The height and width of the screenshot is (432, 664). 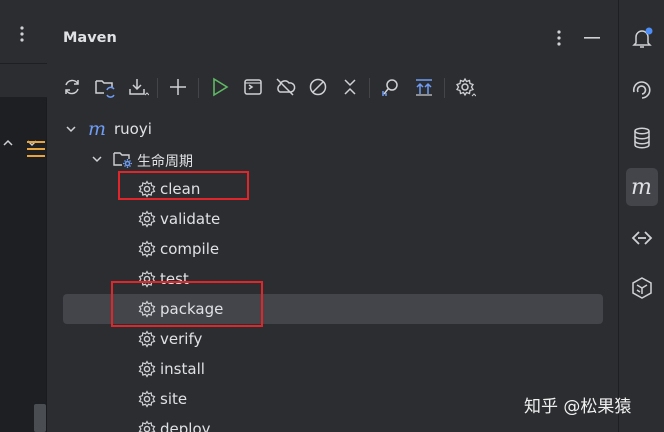 I want to click on goal-row-test: test, so click(x=333, y=279).